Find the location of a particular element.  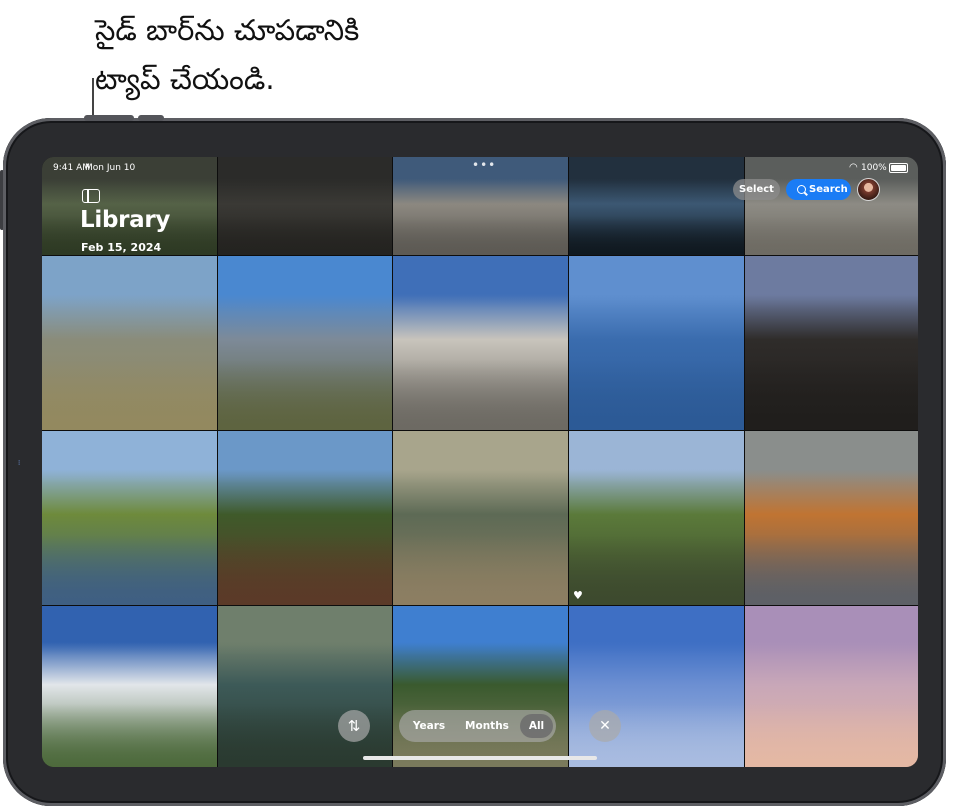

photo-thumbnail-lake-sand is located at coordinates (129, 343).